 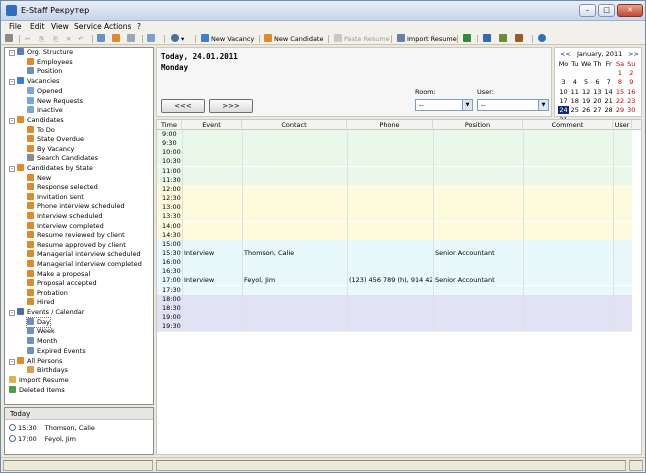 What do you see at coordinates (574, 110) in the screenshot?
I see `calendar-day: 25` at bounding box center [574, 110].